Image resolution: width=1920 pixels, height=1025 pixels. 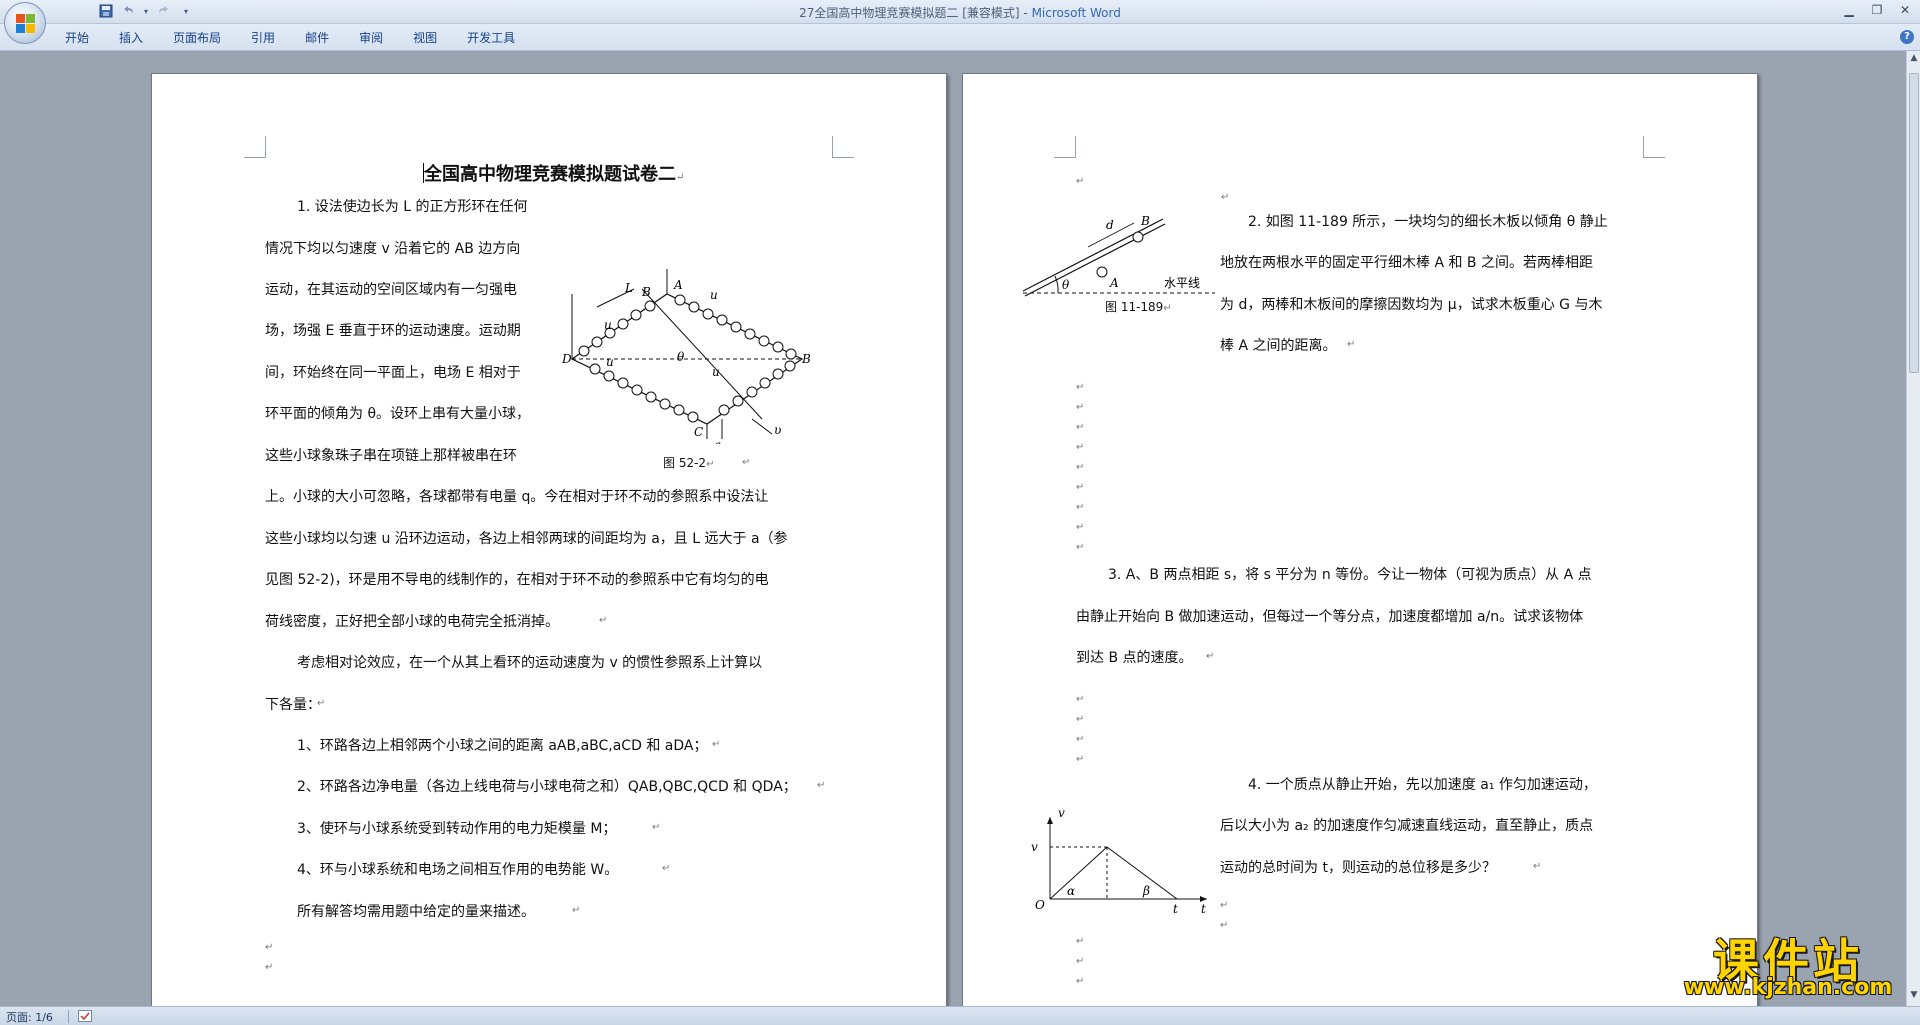 What do you see at coordinates (1138, 307) in the screenshot?
I see `figure-caption: 图 11-189↵` at bounding box center [1138, 307].